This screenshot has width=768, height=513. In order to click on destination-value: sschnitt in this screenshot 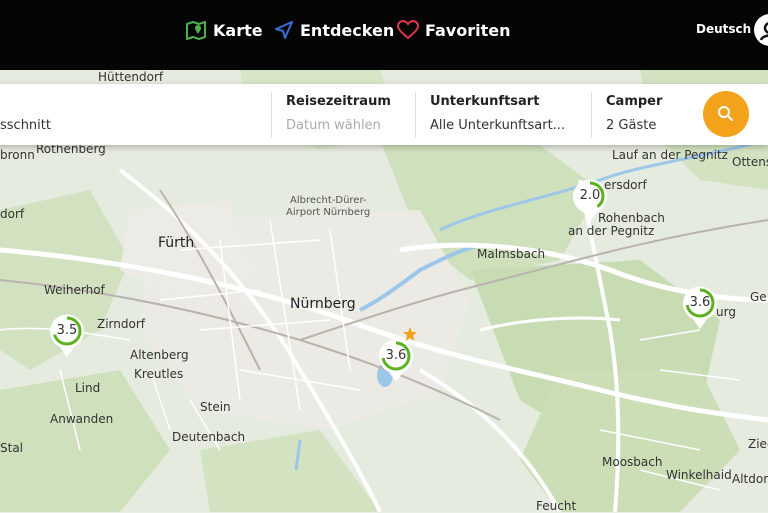, I will do `click(25, 125)`.